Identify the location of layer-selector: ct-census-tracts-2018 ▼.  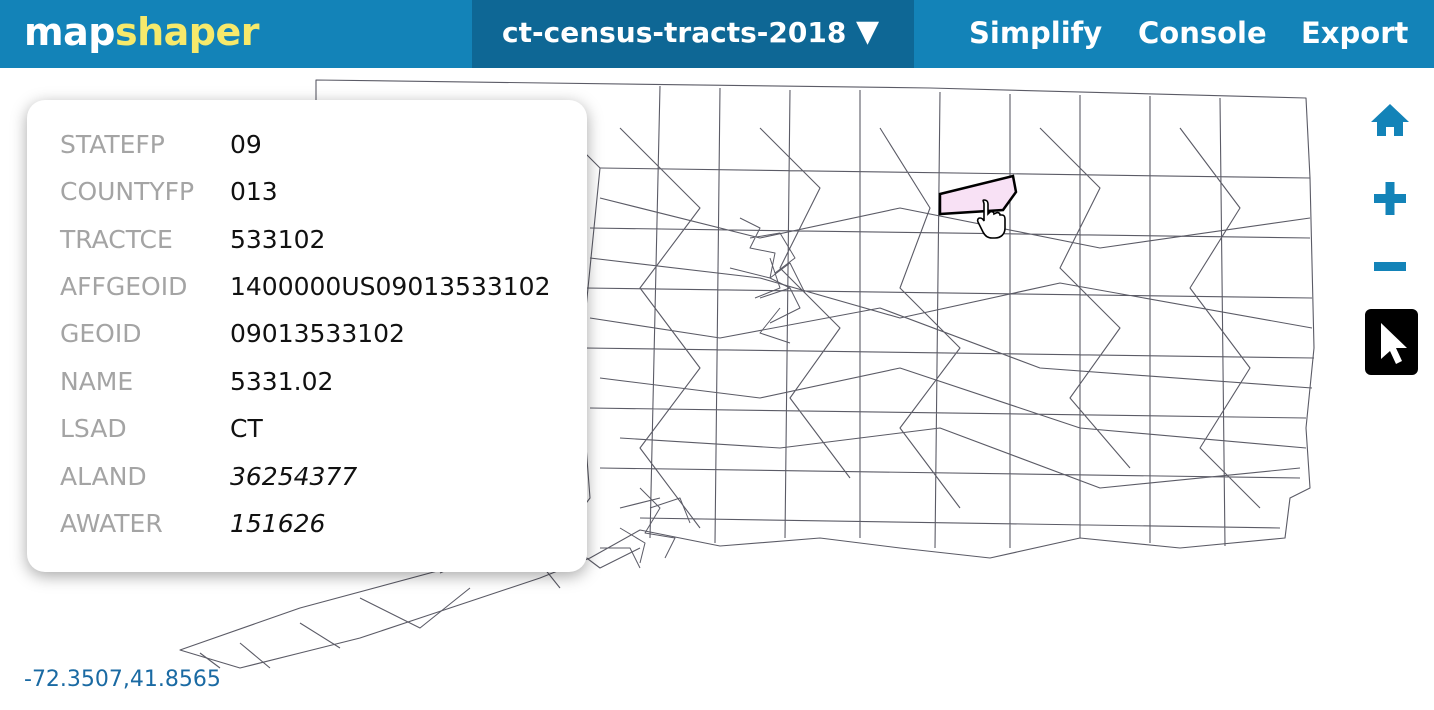
(693, 34).